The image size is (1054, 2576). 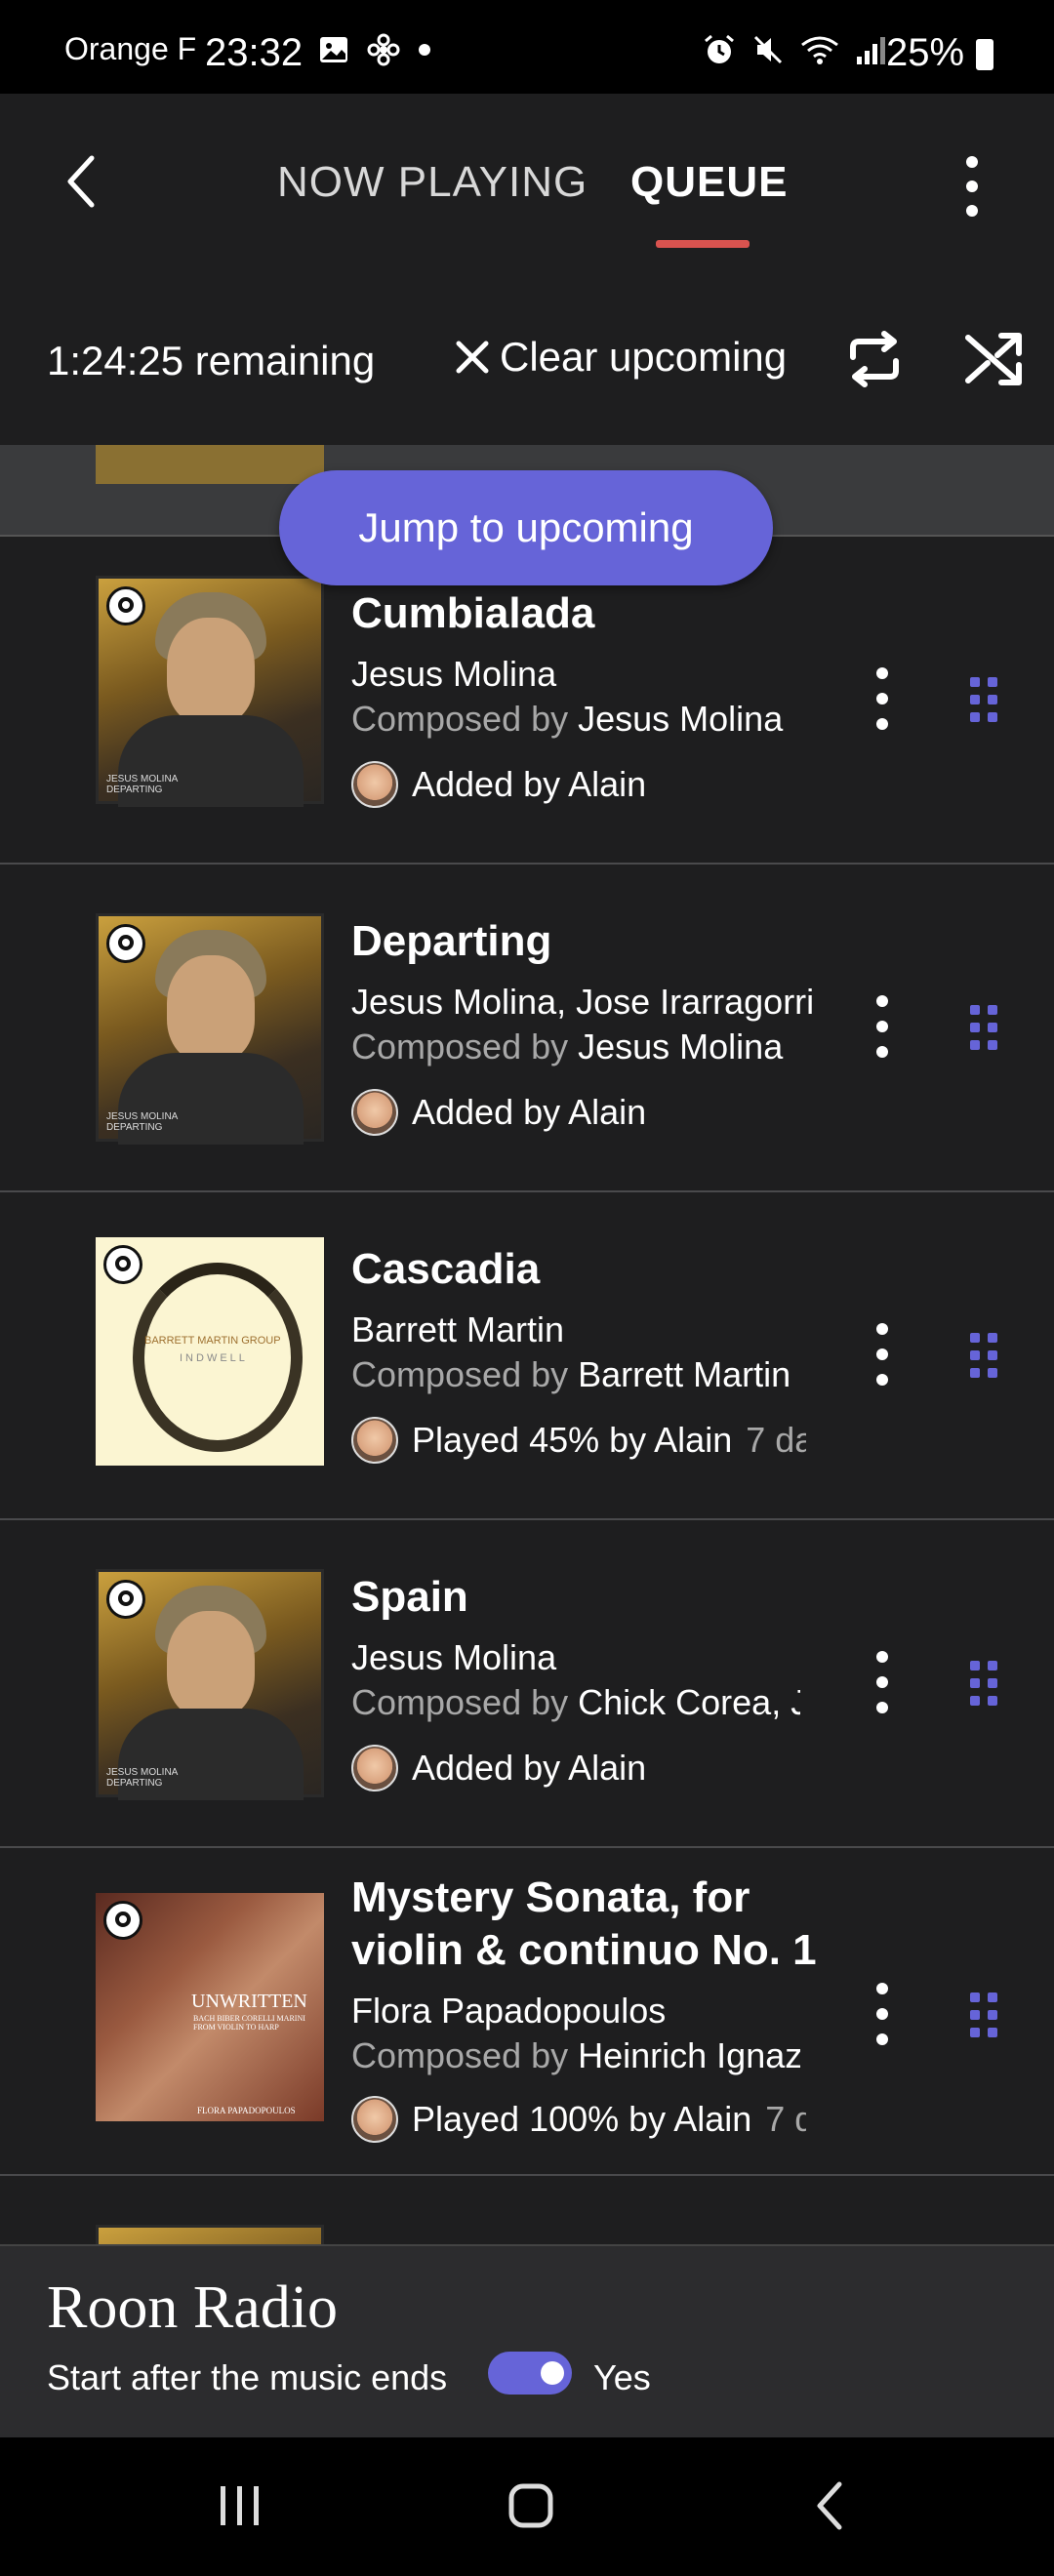 I want to click on jump-to-upcoming-button: Jump to upcoming, so click(x=526, y=527).